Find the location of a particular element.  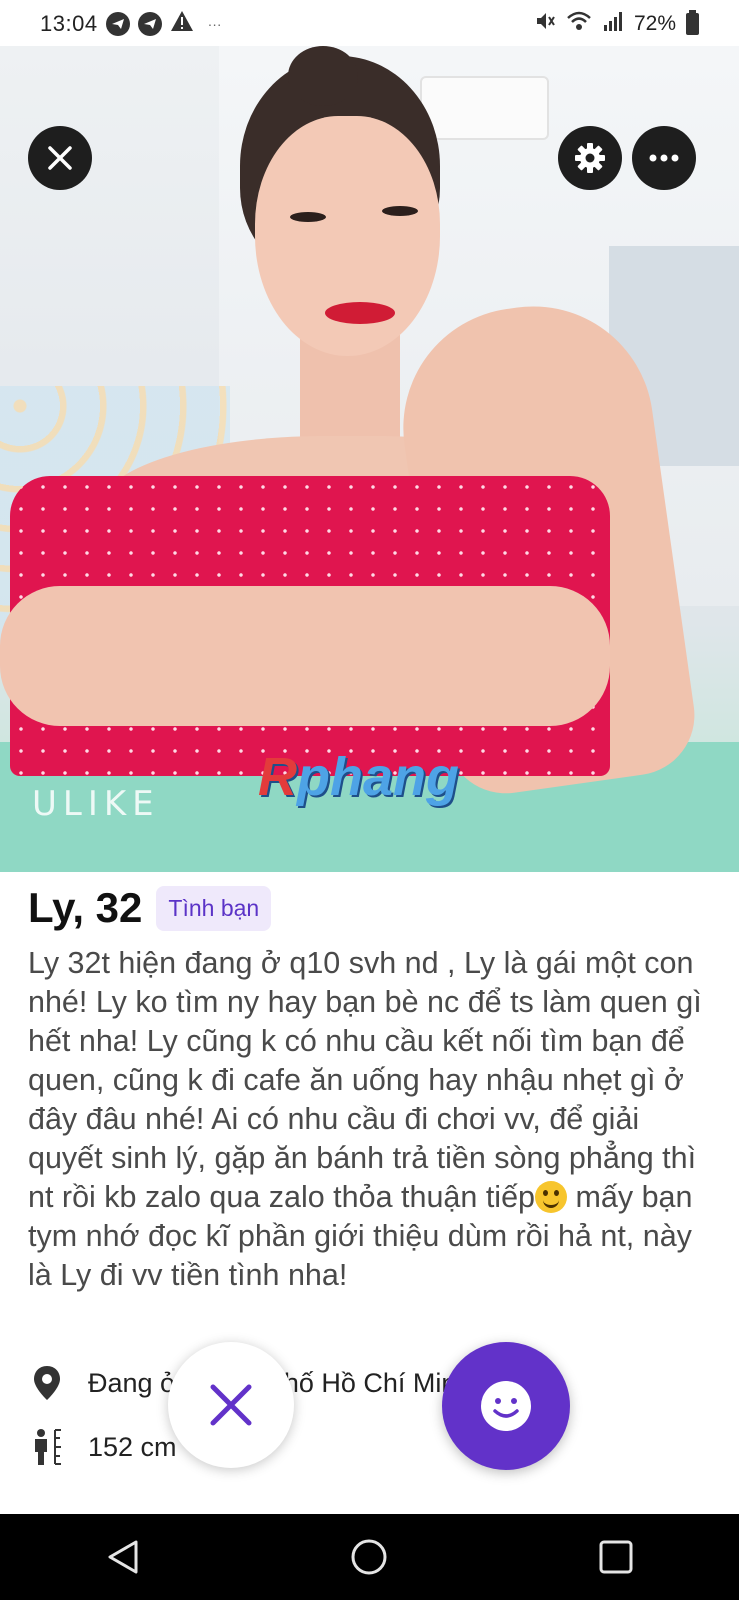

height-row: 152 cm is located at coordinates (102, 1447).